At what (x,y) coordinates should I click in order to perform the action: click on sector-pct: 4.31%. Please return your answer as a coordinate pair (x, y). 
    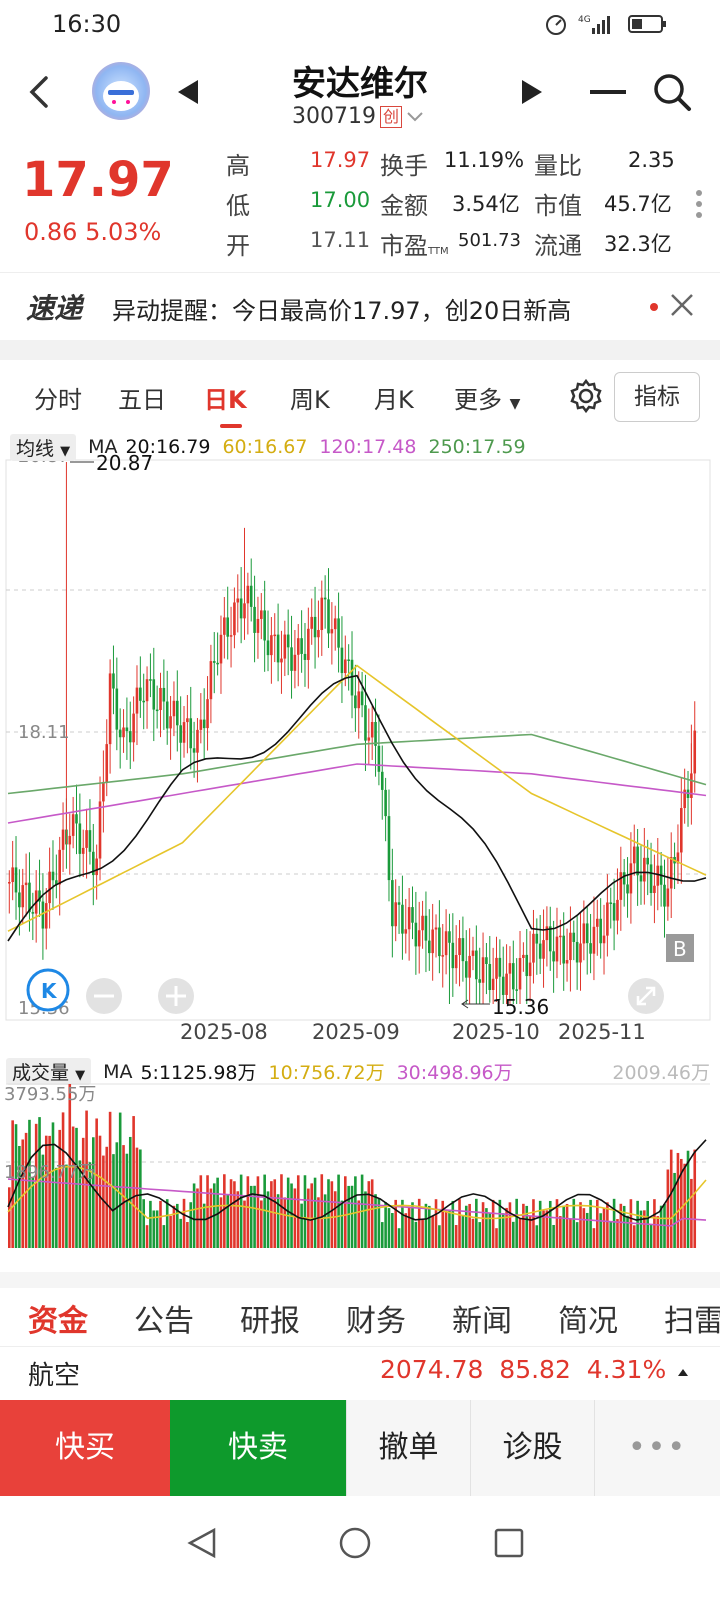
    Looking at the image, I should click on (626, 1369).